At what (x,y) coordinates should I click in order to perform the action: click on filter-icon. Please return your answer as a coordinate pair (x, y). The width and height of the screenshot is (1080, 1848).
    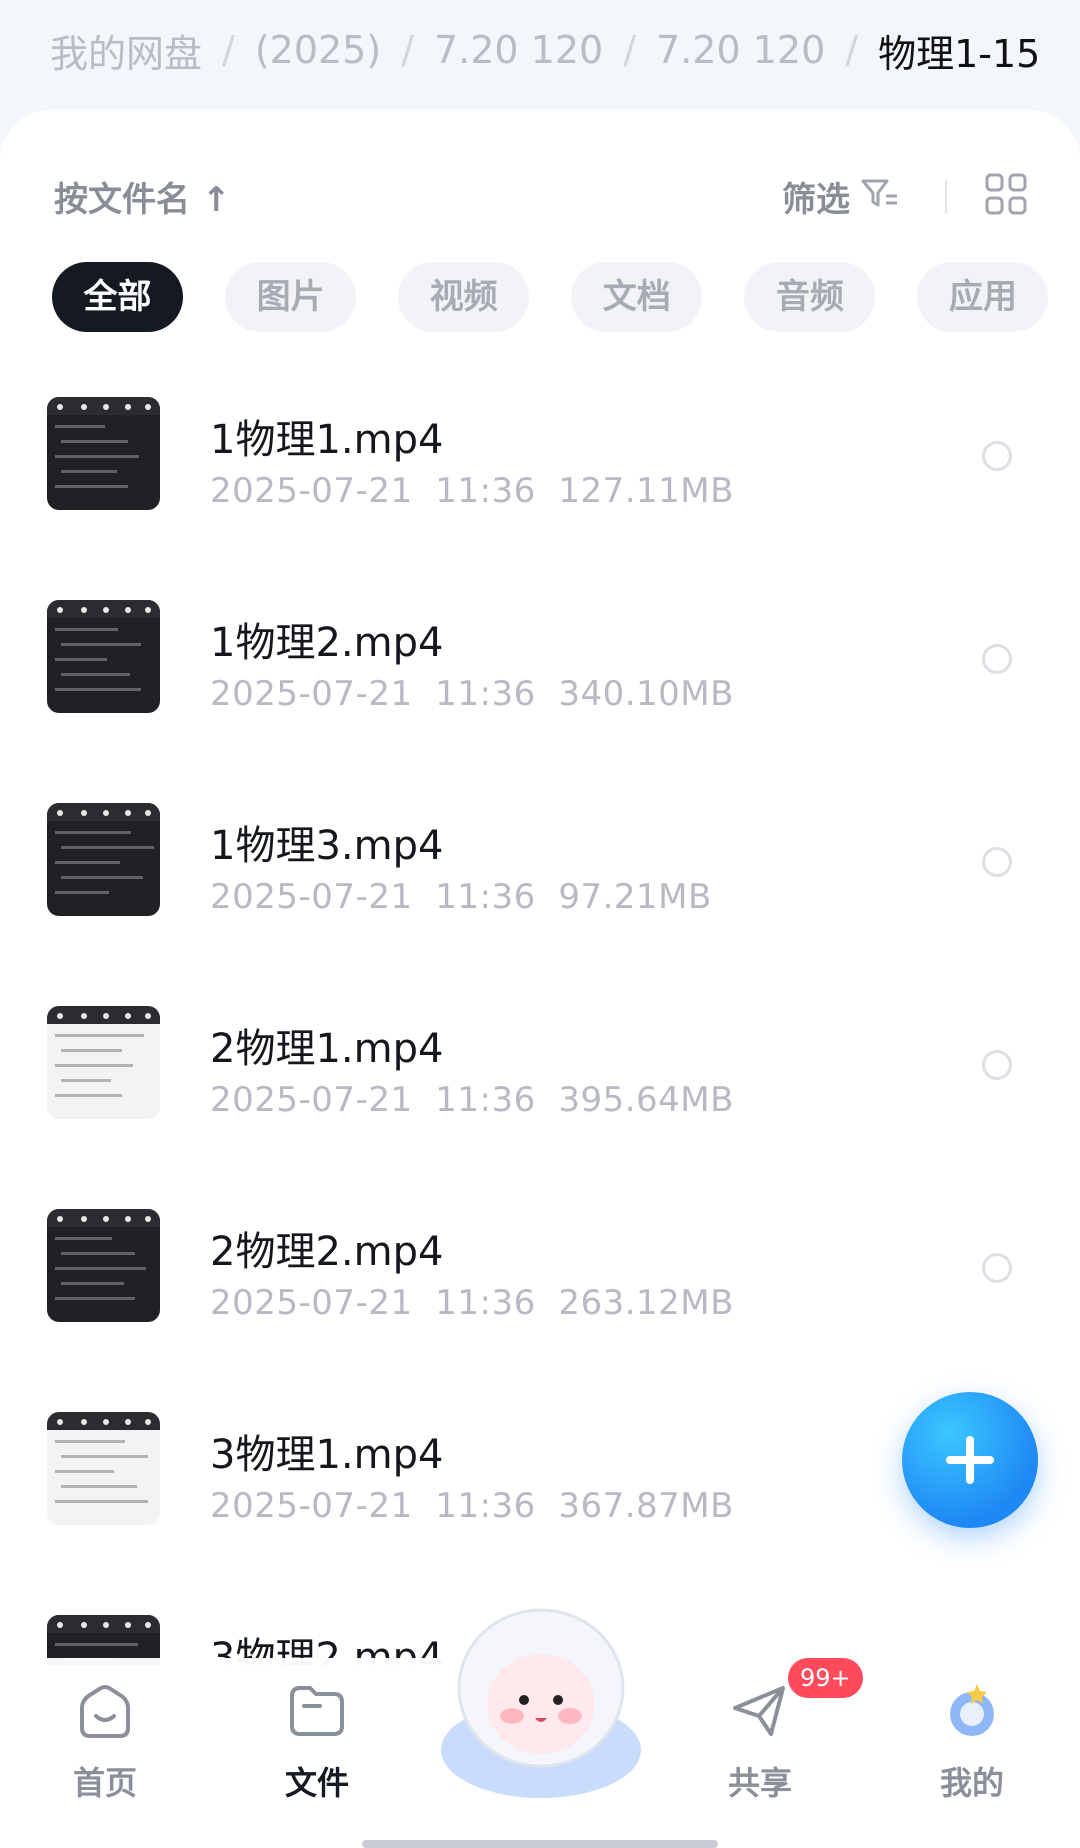
    Looking at the image, I should click on (880, 194).